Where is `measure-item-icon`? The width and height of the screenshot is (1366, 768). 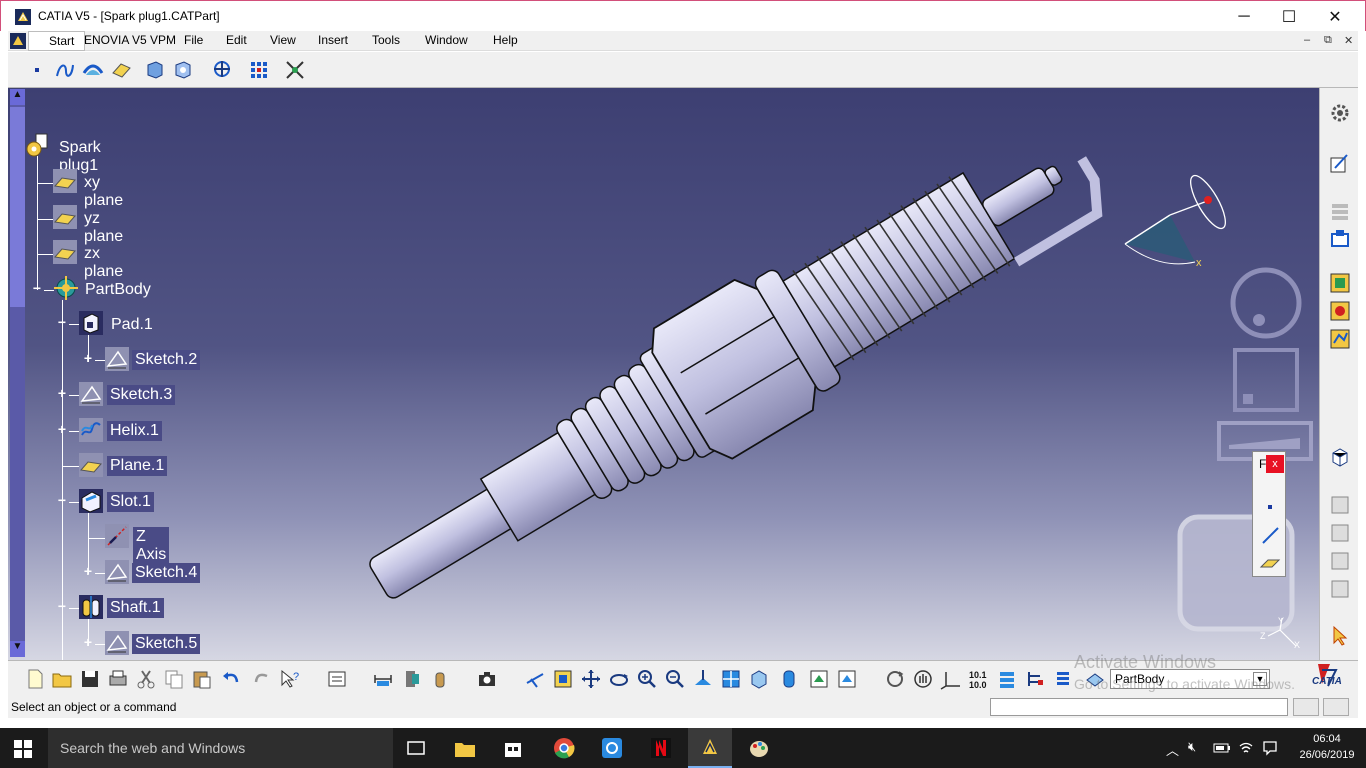
measure-item-icon is located at coordinates (412, 679).